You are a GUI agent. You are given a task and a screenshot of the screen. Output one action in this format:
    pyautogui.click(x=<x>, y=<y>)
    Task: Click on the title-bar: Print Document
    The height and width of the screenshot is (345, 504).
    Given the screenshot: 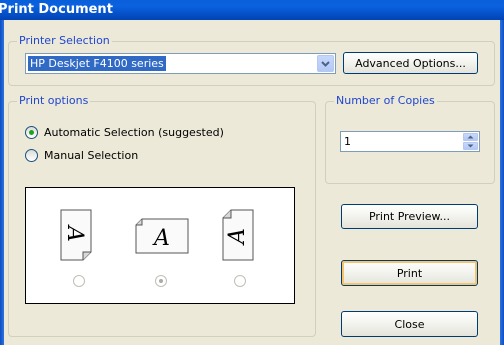 What is the action you would take?
    pyautogui.click(x=252, y=10)
    